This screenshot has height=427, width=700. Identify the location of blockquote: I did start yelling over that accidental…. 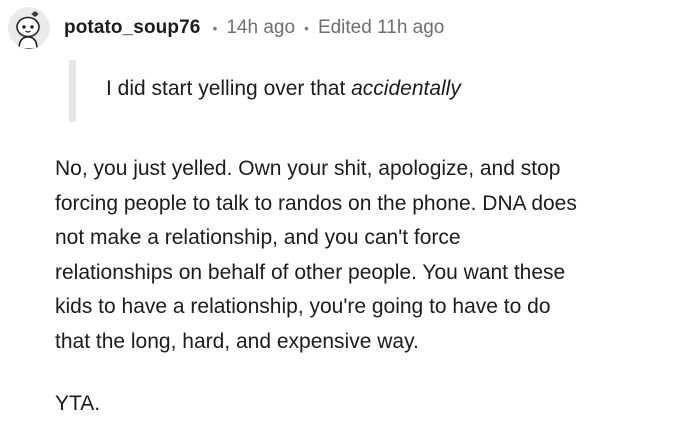
(359, 91).